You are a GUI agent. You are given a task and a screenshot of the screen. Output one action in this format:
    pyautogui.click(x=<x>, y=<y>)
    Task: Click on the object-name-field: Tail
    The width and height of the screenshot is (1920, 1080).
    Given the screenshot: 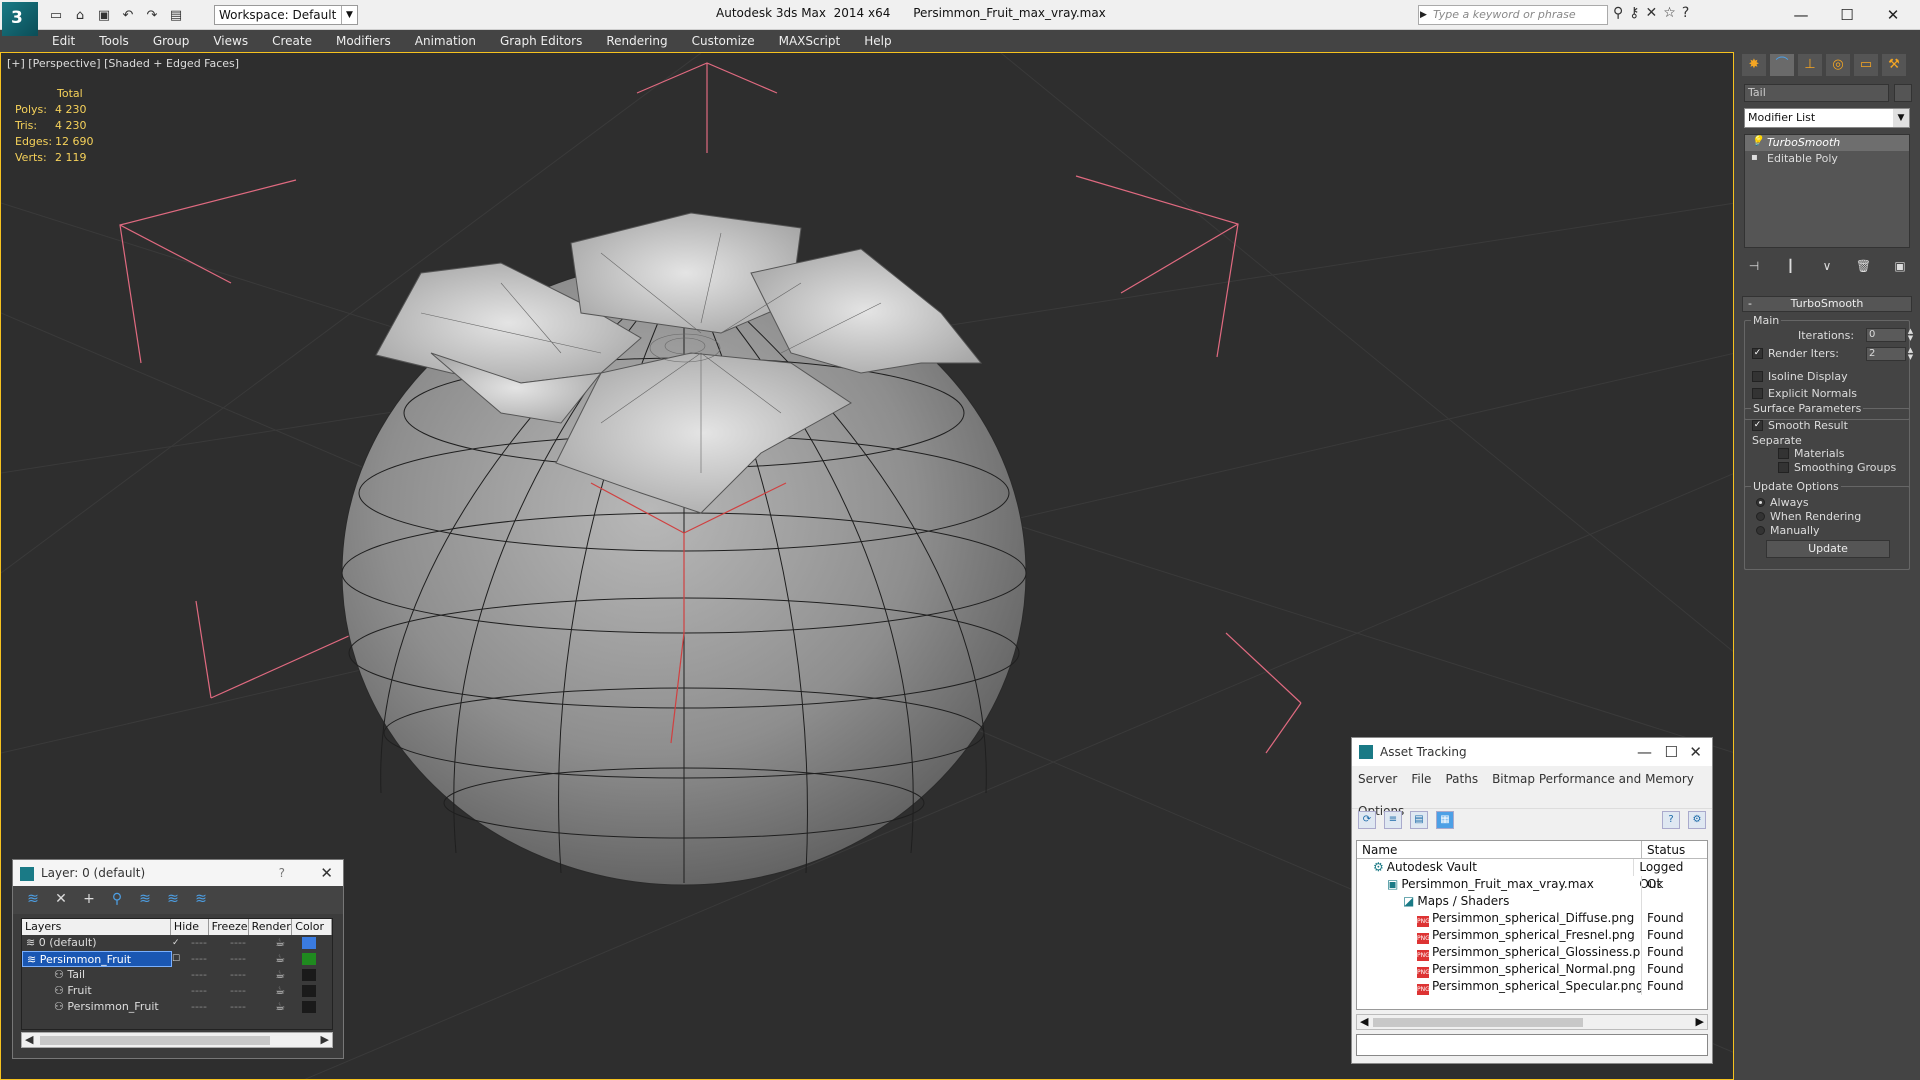 What is the action you would take?
    pyautogui.click(x=1816, y=93)
    